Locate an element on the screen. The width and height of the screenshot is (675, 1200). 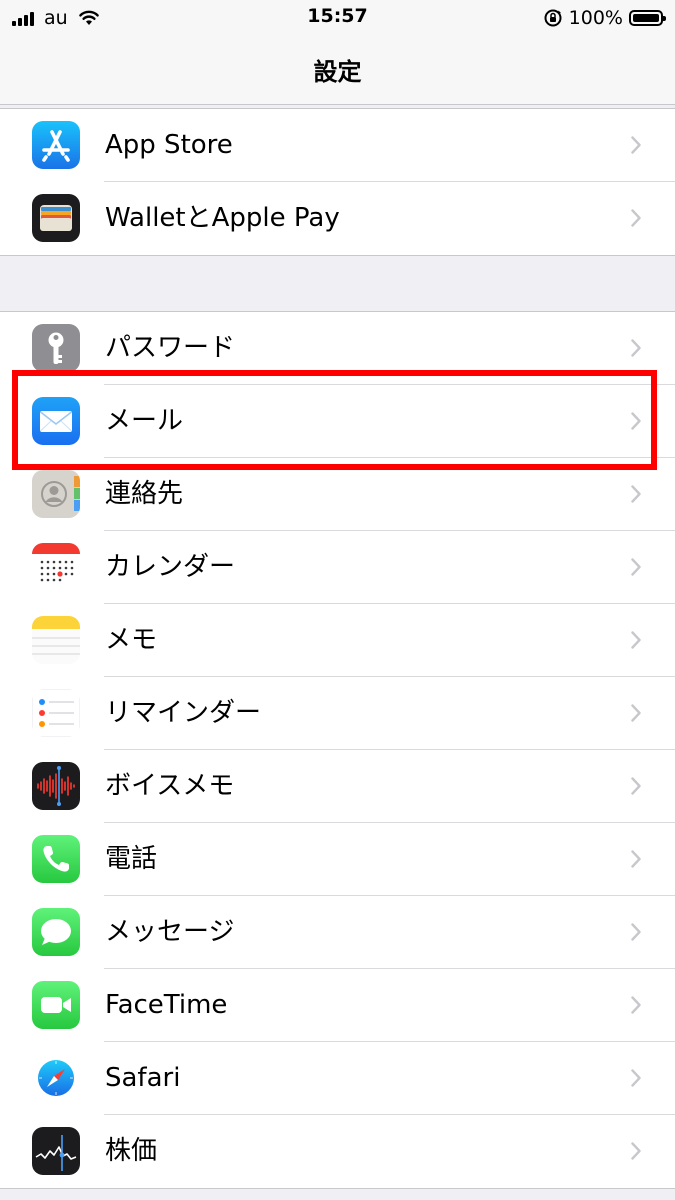
settings-row-label: Safari is located at coordinates (143, 1078).